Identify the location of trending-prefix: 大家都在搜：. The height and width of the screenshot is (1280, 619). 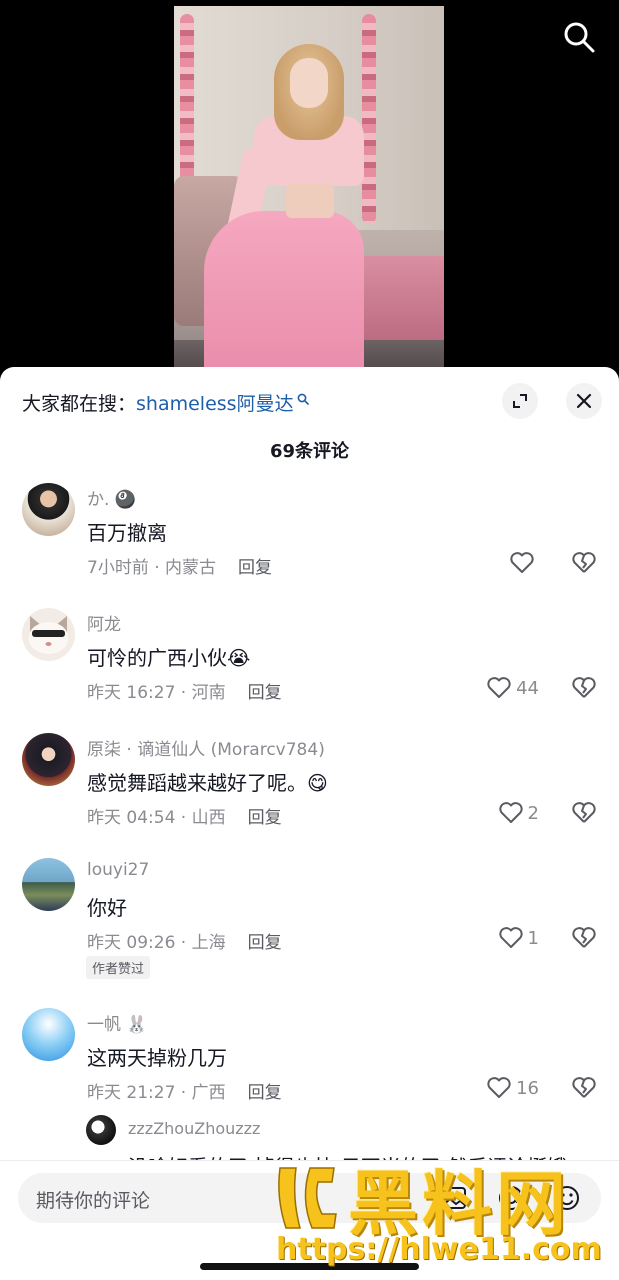
(79, 404).